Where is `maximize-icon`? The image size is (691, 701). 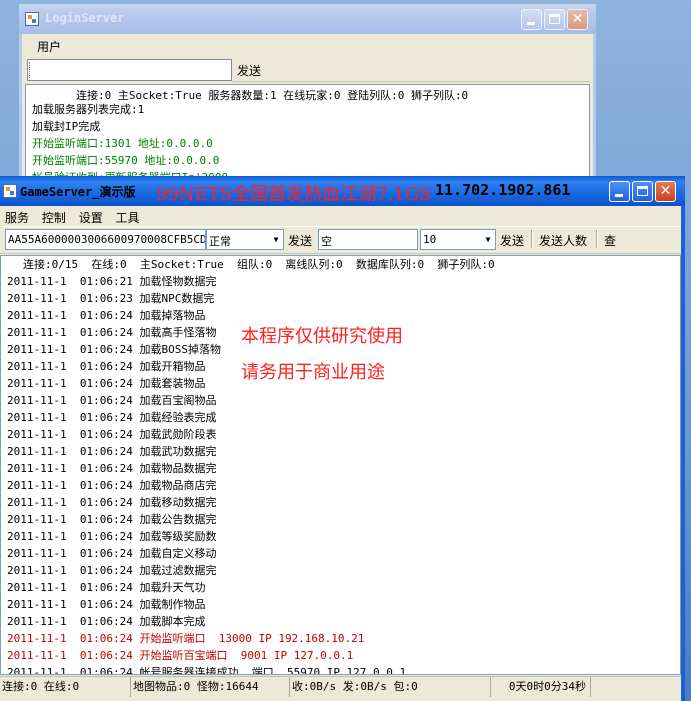
maximize-icon is located at coordinates (642, 191).